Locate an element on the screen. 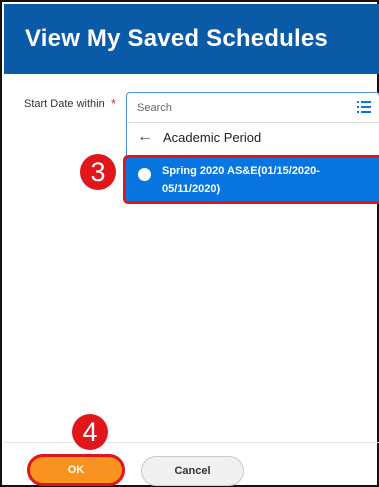  back-arrow-icon: ← is located at coordinates (145, 136).